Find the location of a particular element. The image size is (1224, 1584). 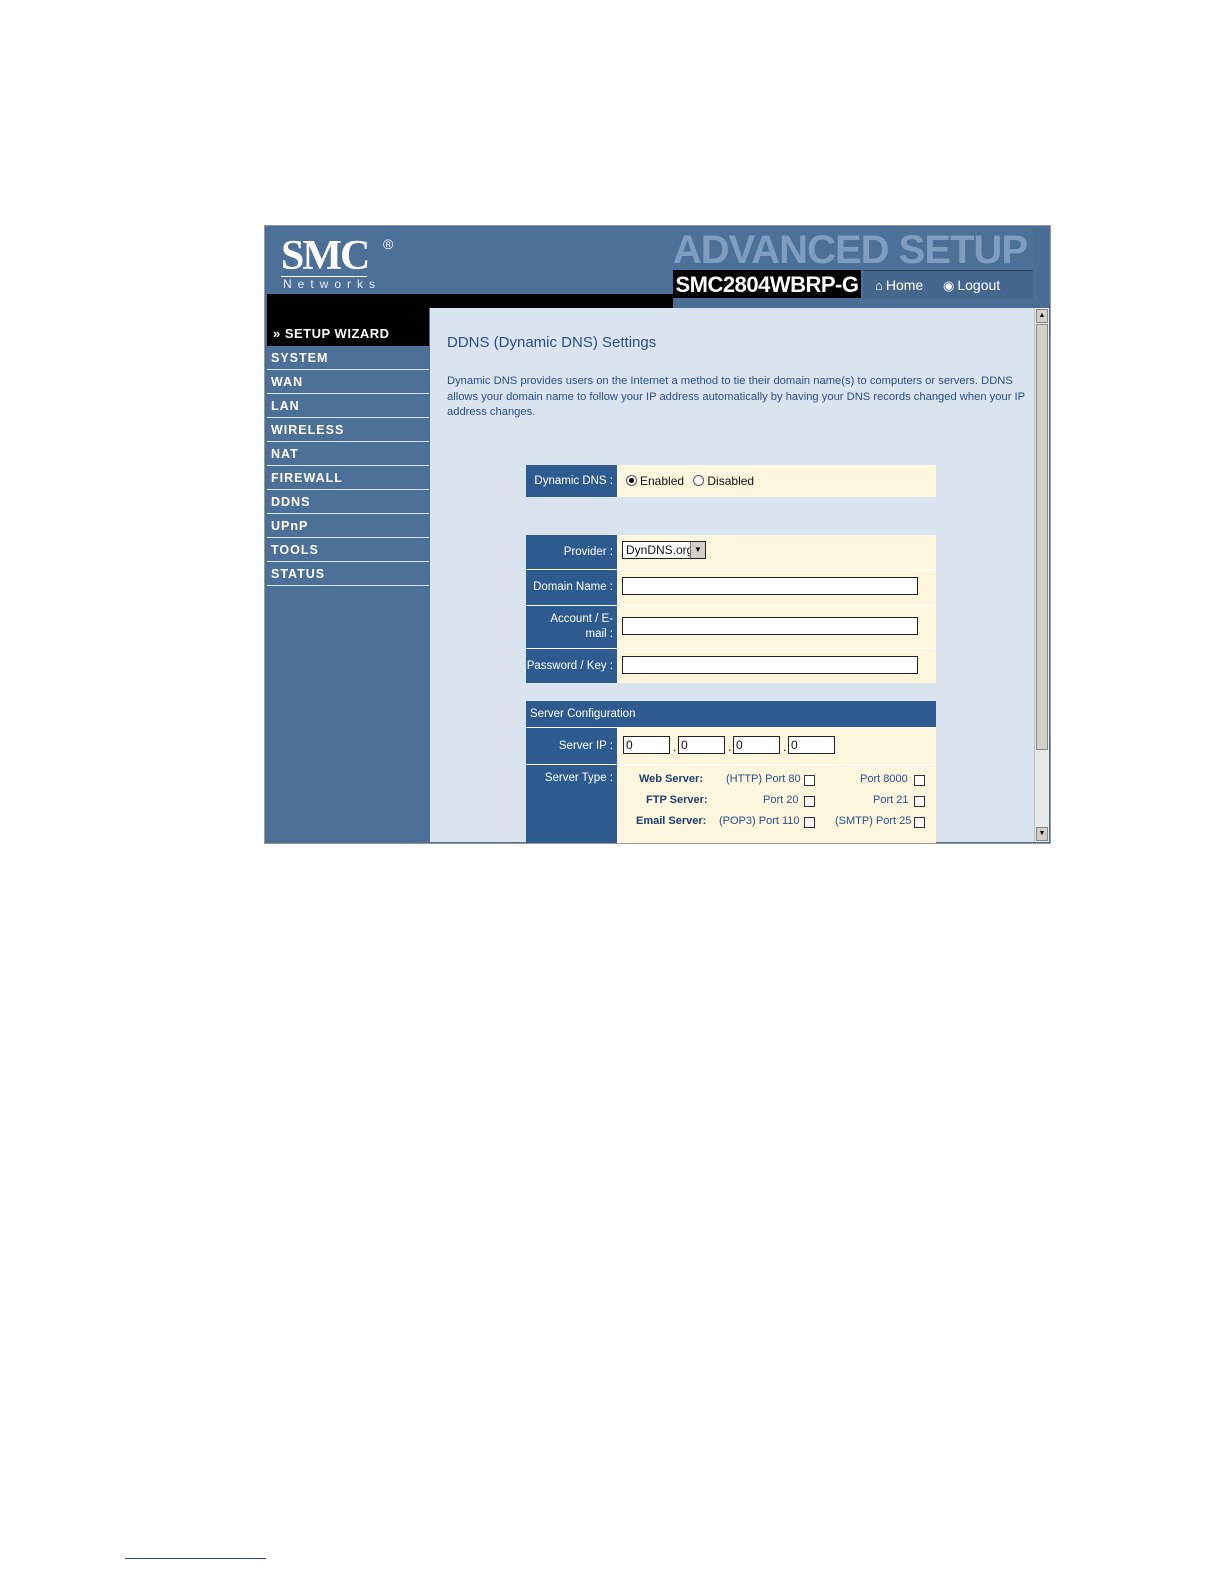

home-link: ⌂ Home is located at coordinates (899, 285).